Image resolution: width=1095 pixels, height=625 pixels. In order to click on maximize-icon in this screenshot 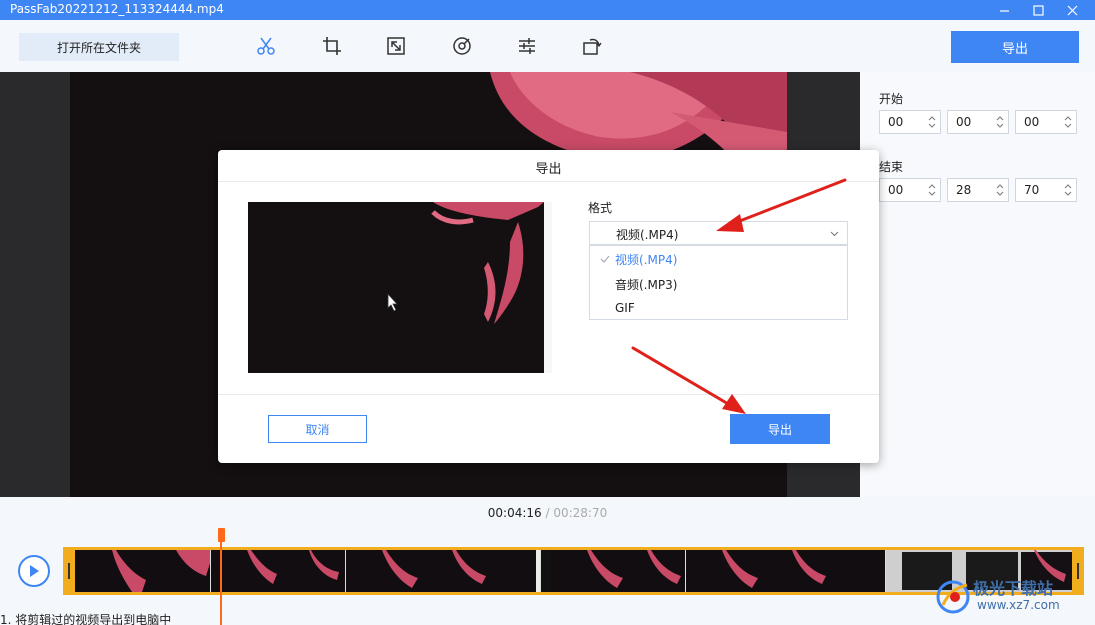, I will do `click(1038, 10)`.